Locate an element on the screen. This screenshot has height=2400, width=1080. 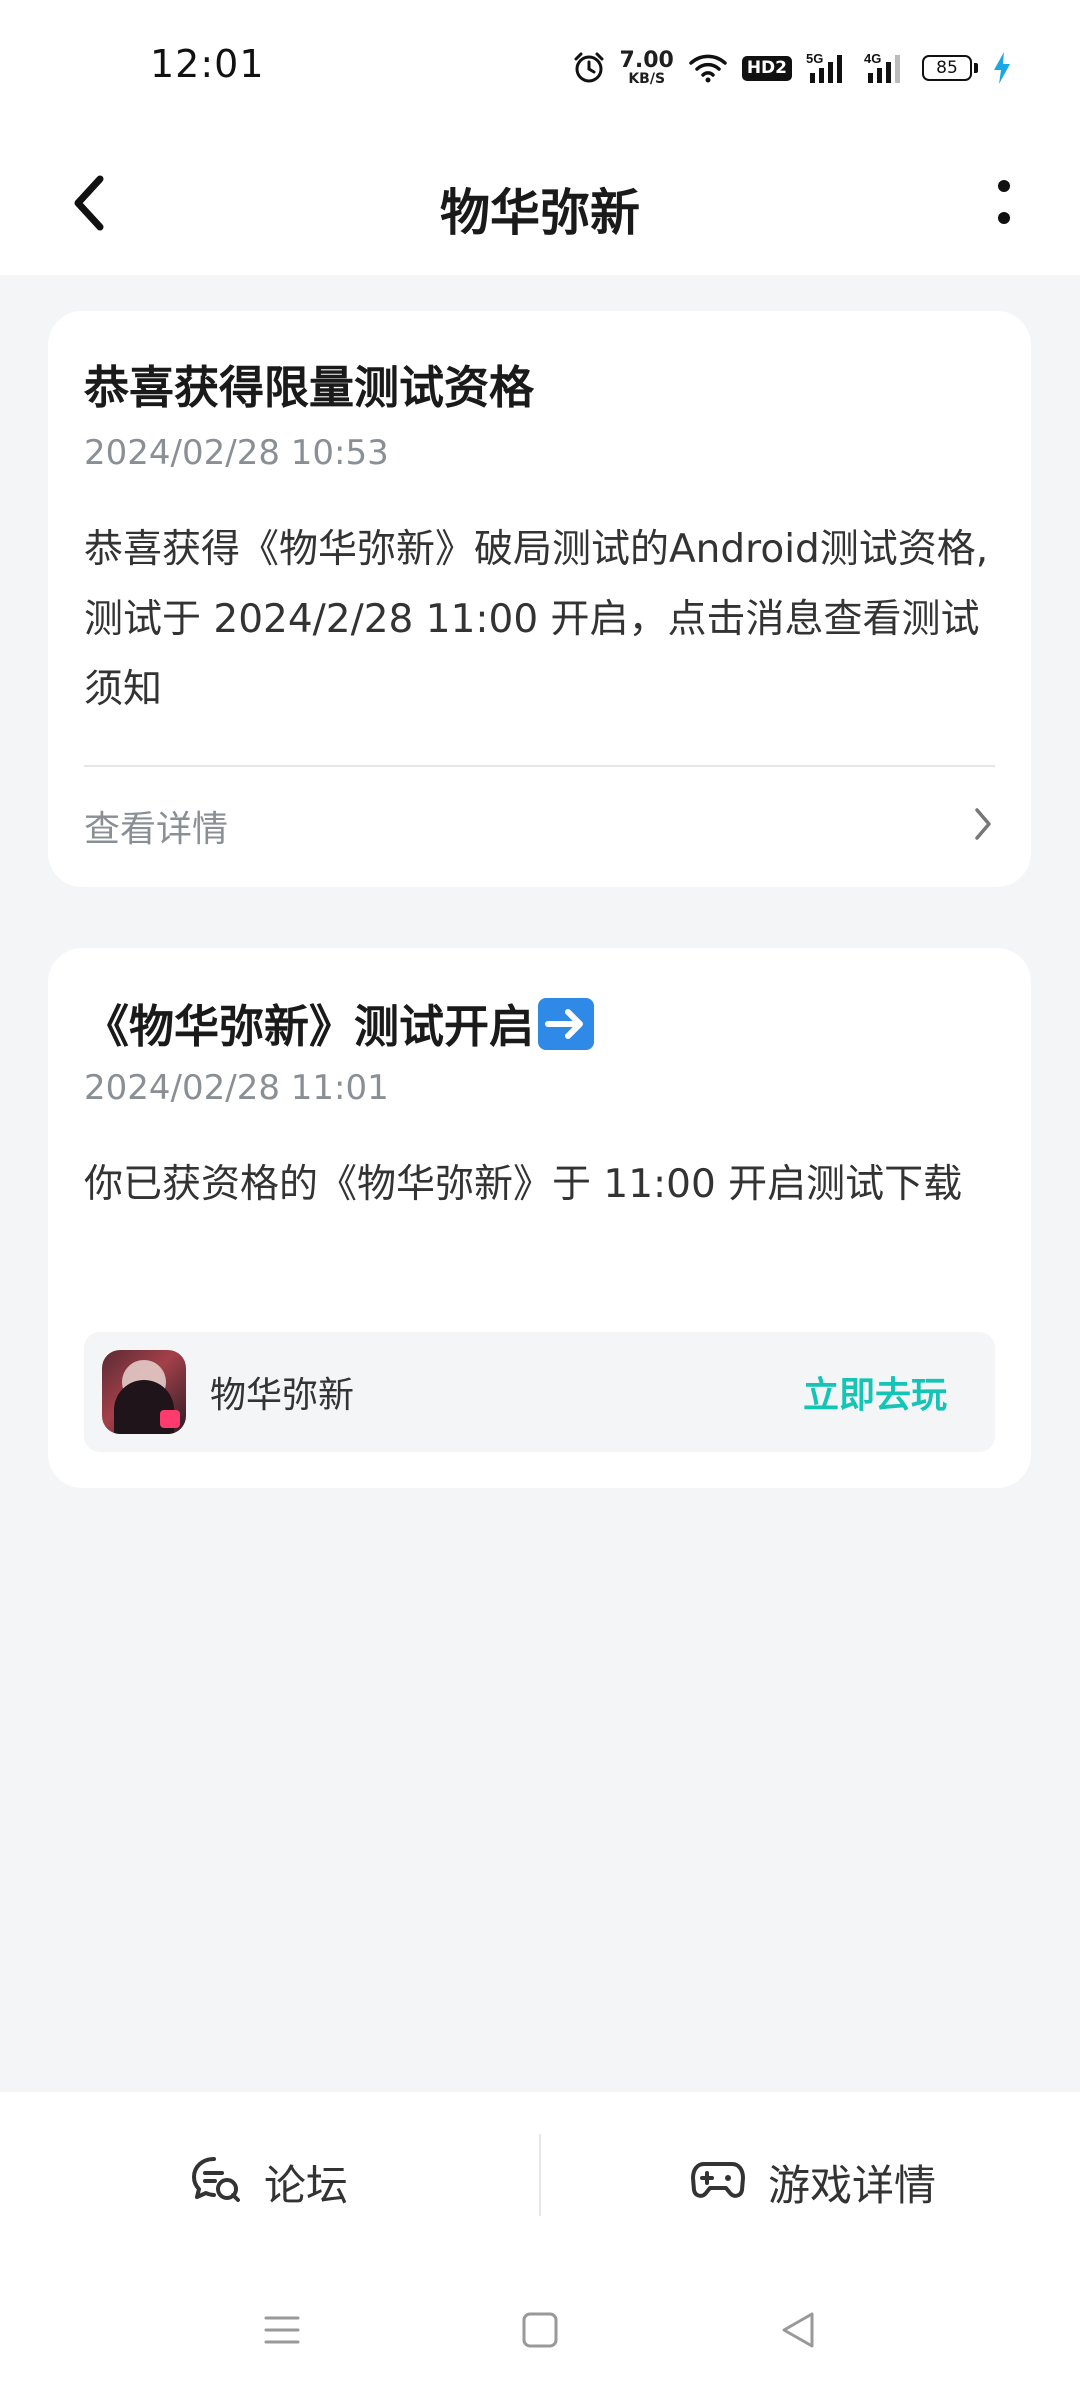
message-title: 恭喜获得限量测试资格 is located at coordinates (309, 387).